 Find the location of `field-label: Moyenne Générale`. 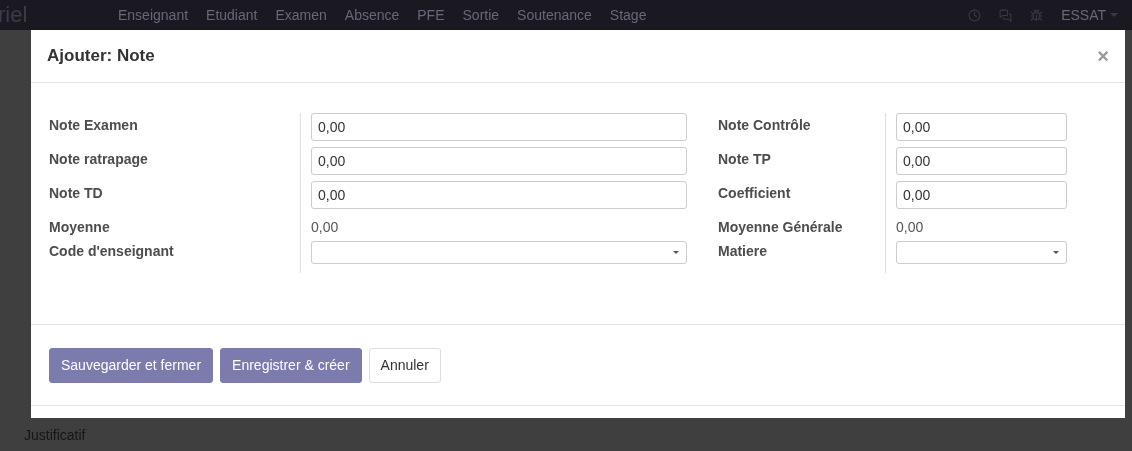

field-label: Moyenne Générale is located at coordinates (780, 226).